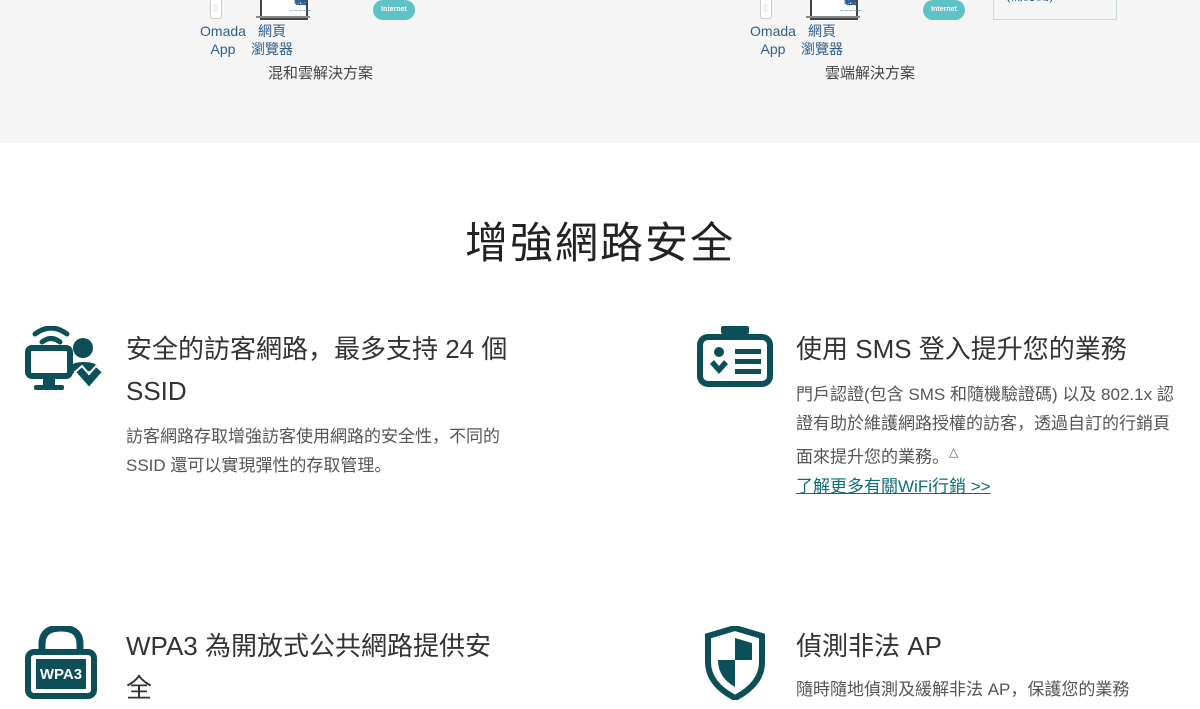 The width and height of the screenshot is (1200, 709). Describe the element at coordinates (321, 73) in the screenshot. I see `diagram-caption: 混和雲解決方案` at that location.